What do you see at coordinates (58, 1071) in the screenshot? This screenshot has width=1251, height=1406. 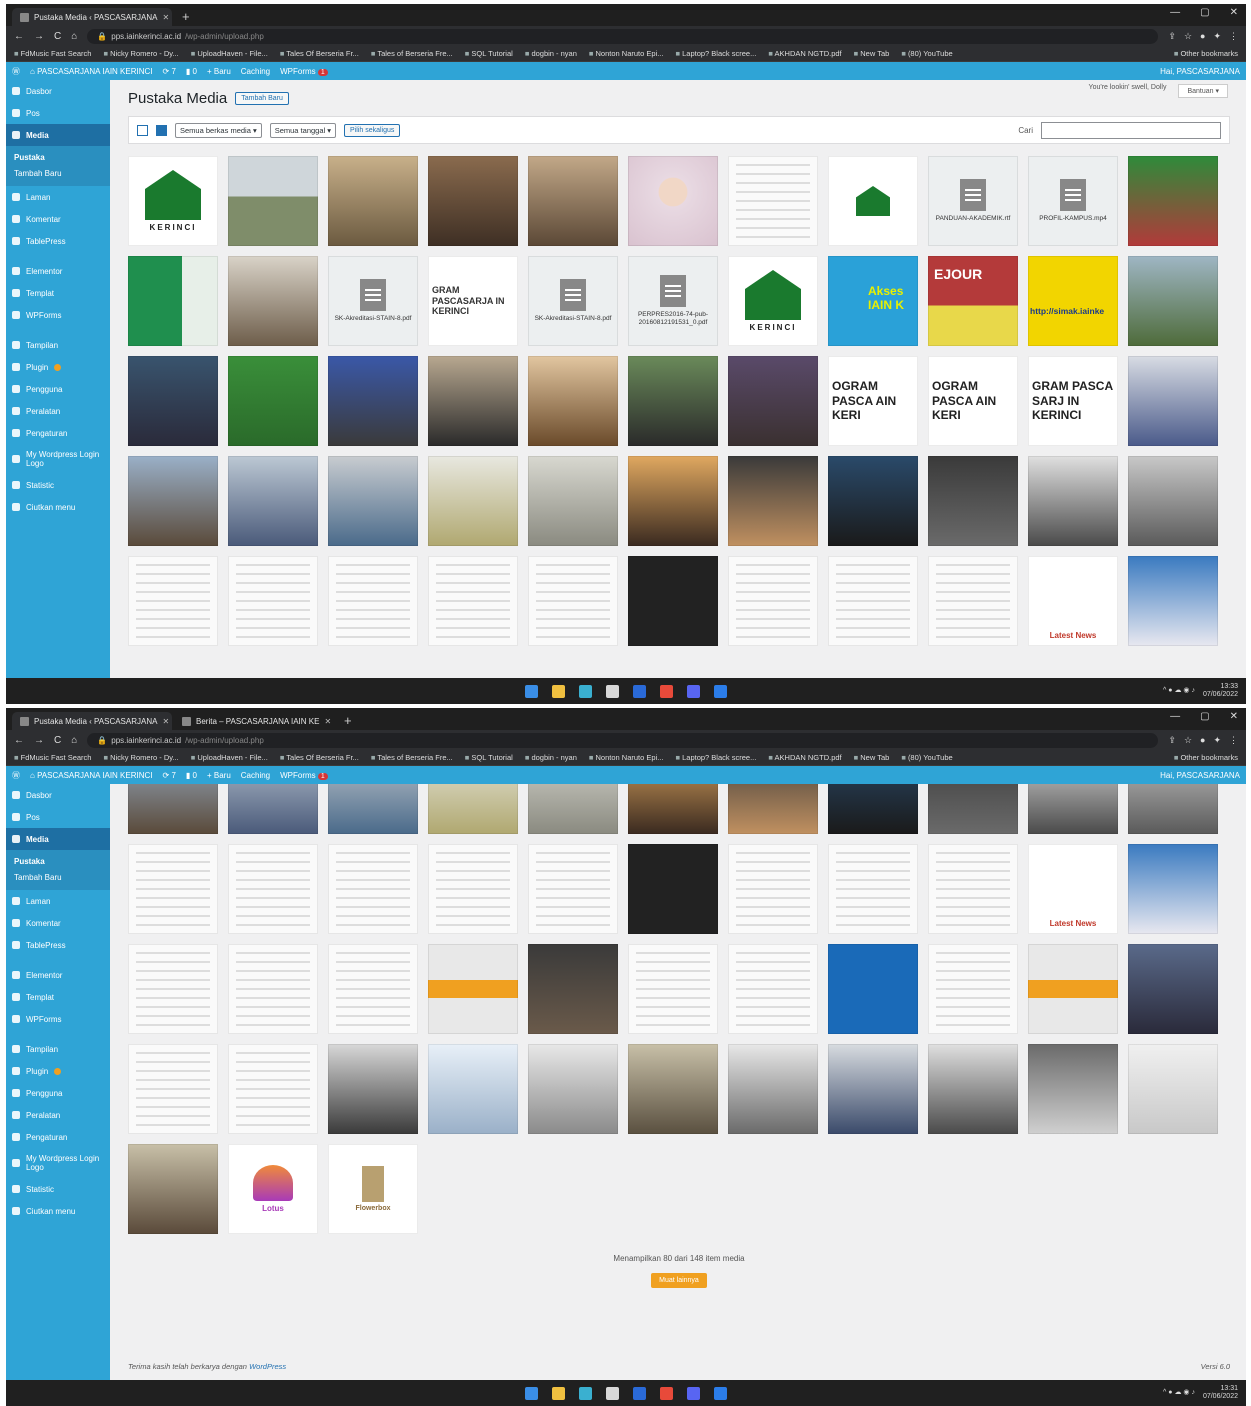 I see `sidebar-item-plugin: Plugin` at bounding box center [58, 1071].